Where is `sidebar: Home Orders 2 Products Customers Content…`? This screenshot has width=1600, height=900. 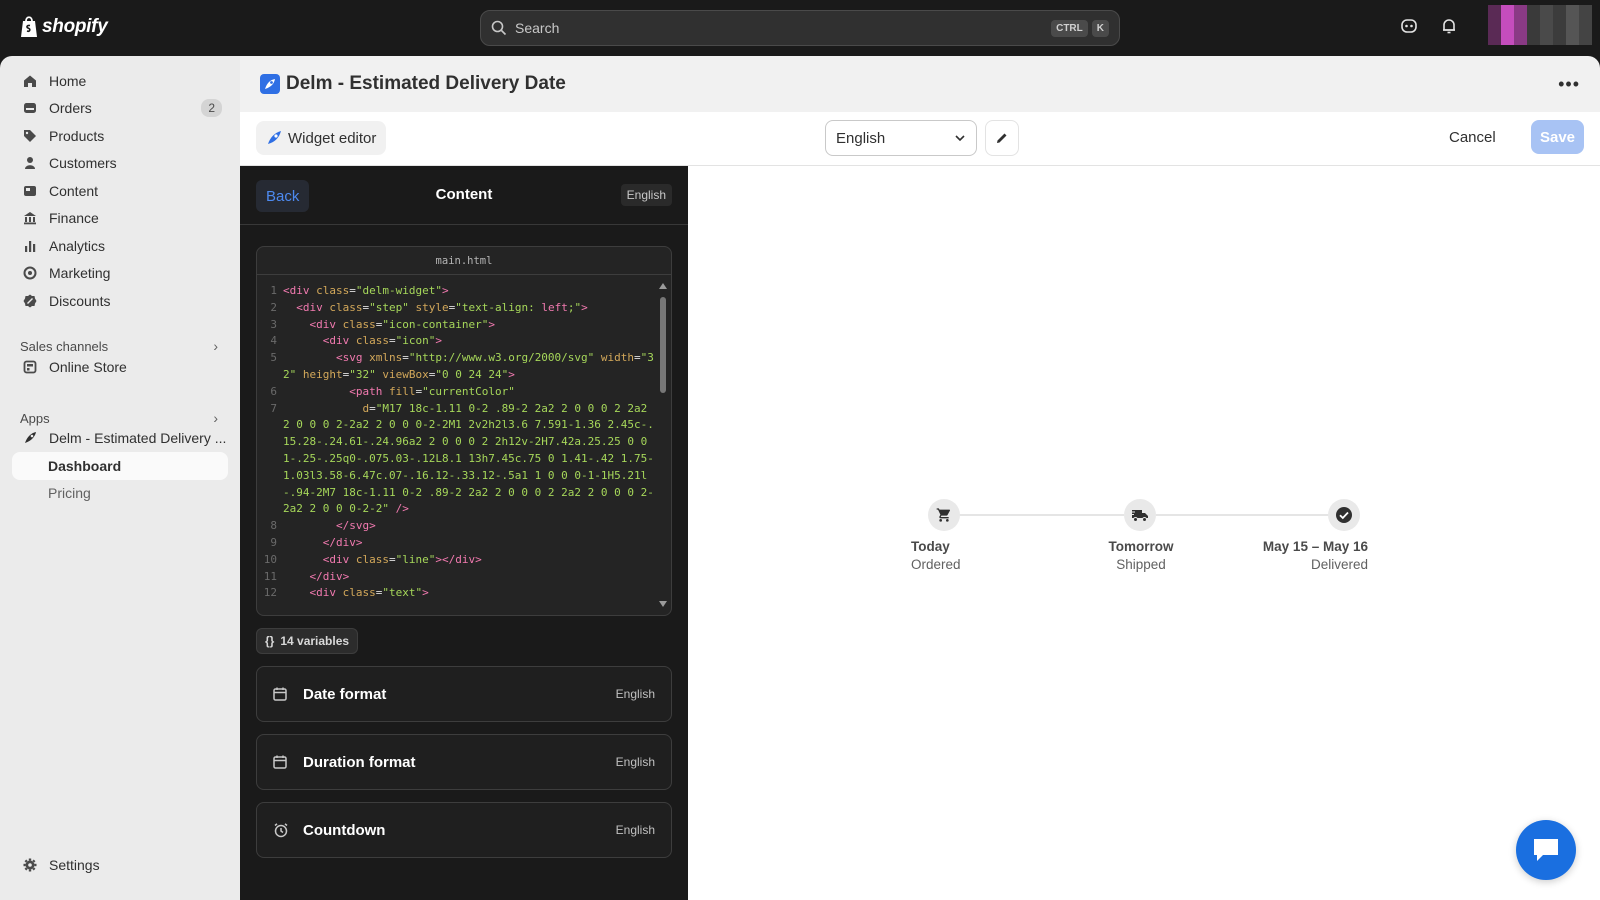 sidebar: Home Orders 2 Products Customers Content… is located at coordinates (120, 478).